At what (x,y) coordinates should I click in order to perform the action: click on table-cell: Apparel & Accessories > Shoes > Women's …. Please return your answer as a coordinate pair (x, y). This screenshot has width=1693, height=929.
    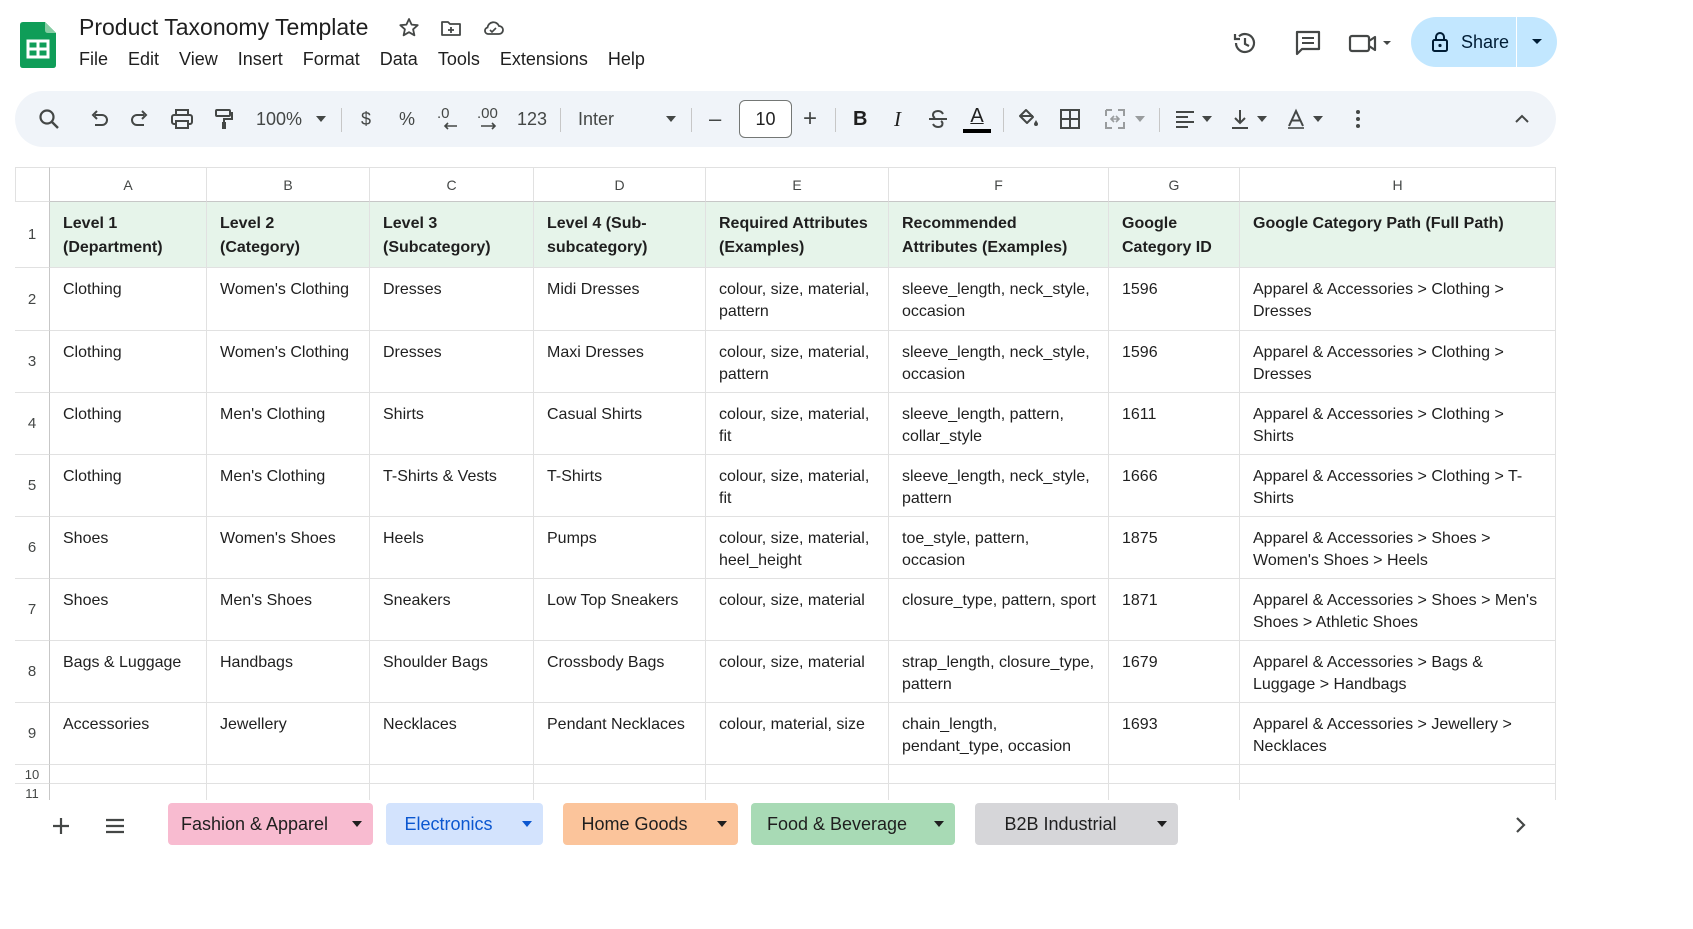
    Looking at the image, I should click on (1398, 548).